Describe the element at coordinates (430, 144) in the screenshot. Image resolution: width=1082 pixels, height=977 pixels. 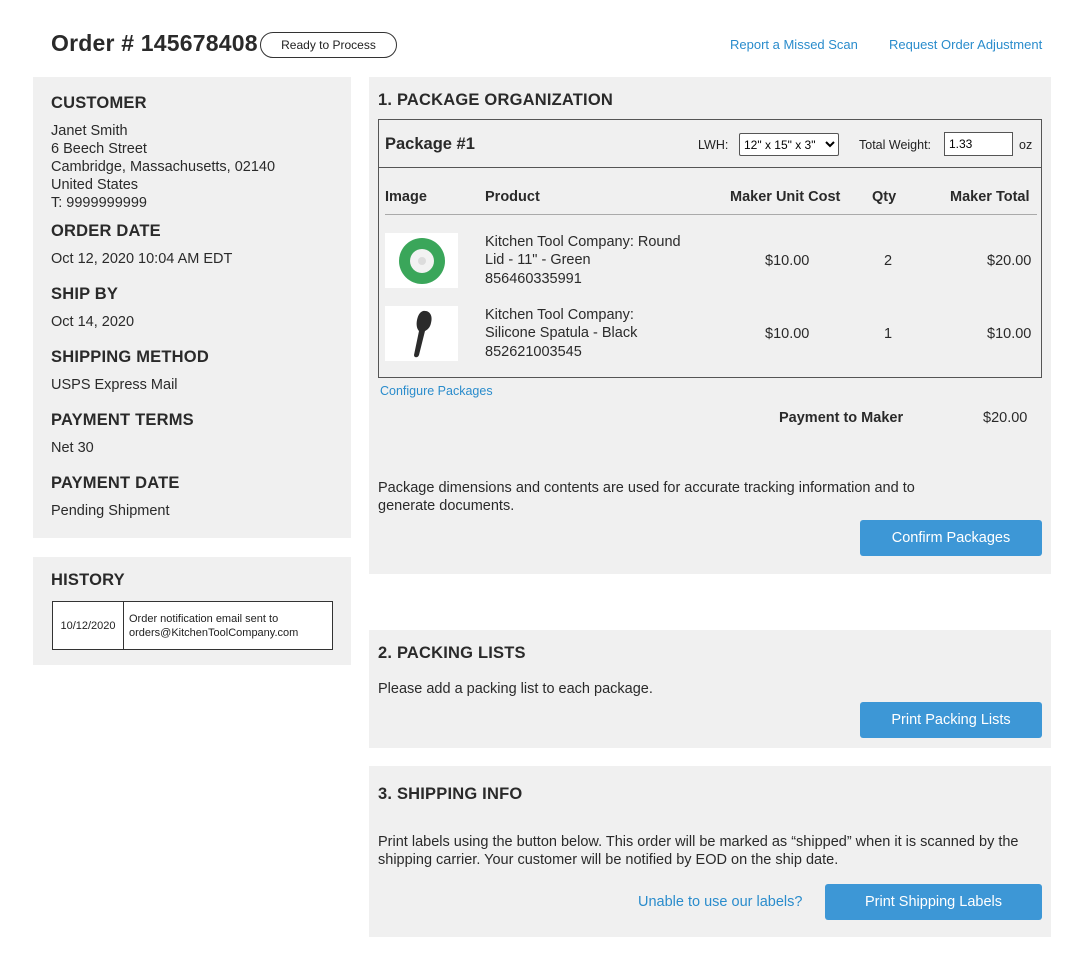
I see `package-name: Package #1` at that location.